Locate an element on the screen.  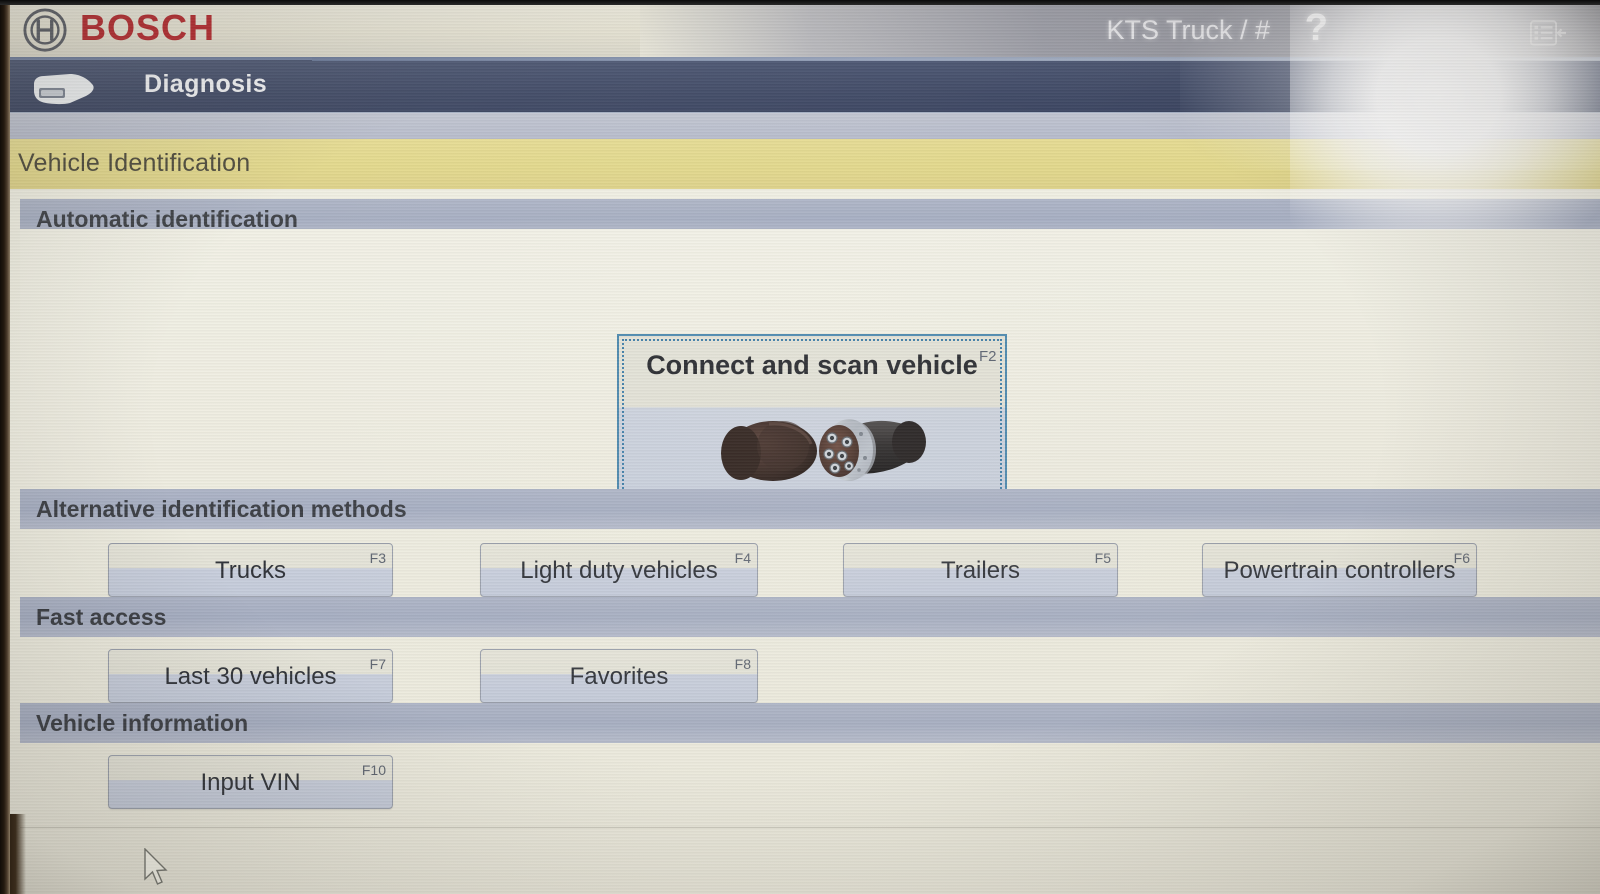
light-duty-vehicles-button-label: Light duty vehicles is located at coordinates (619, 570).